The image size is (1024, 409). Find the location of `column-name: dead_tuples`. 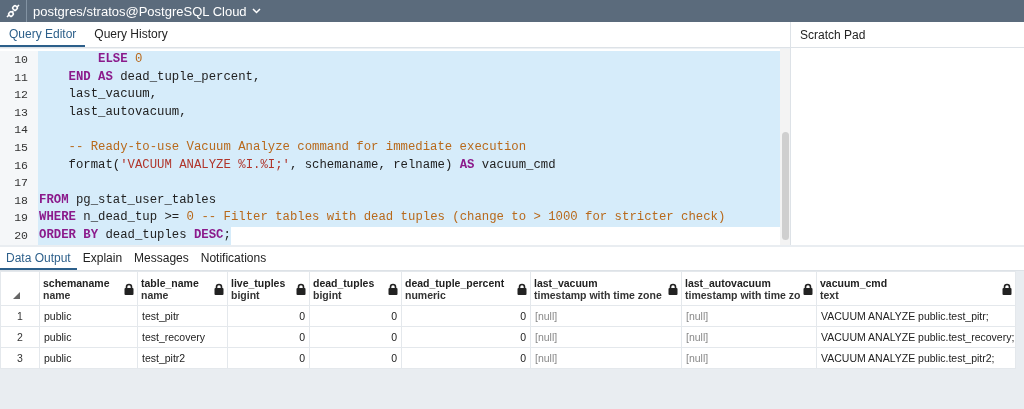

column-name: dead_tuples is located at coordinates (344, 282).